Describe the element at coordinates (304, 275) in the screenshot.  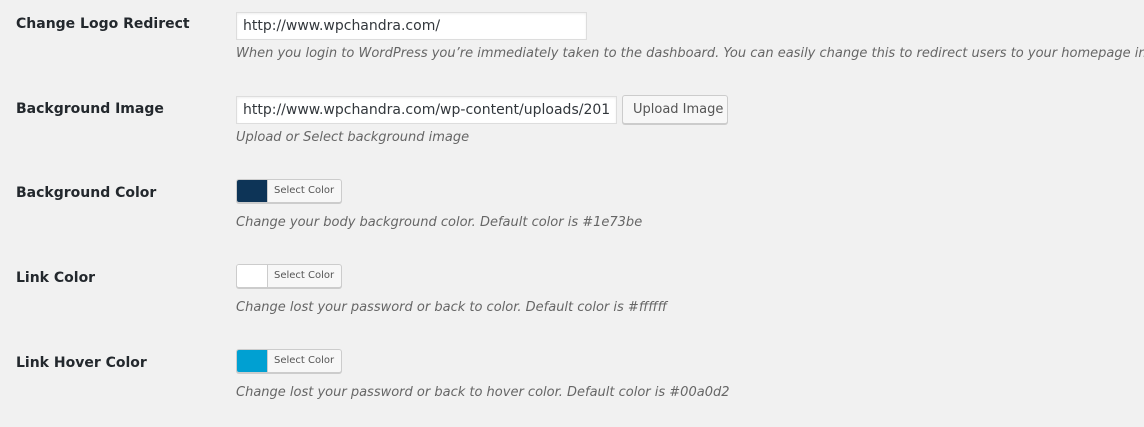
I see `link-color-select-label: Select Color` at that location.